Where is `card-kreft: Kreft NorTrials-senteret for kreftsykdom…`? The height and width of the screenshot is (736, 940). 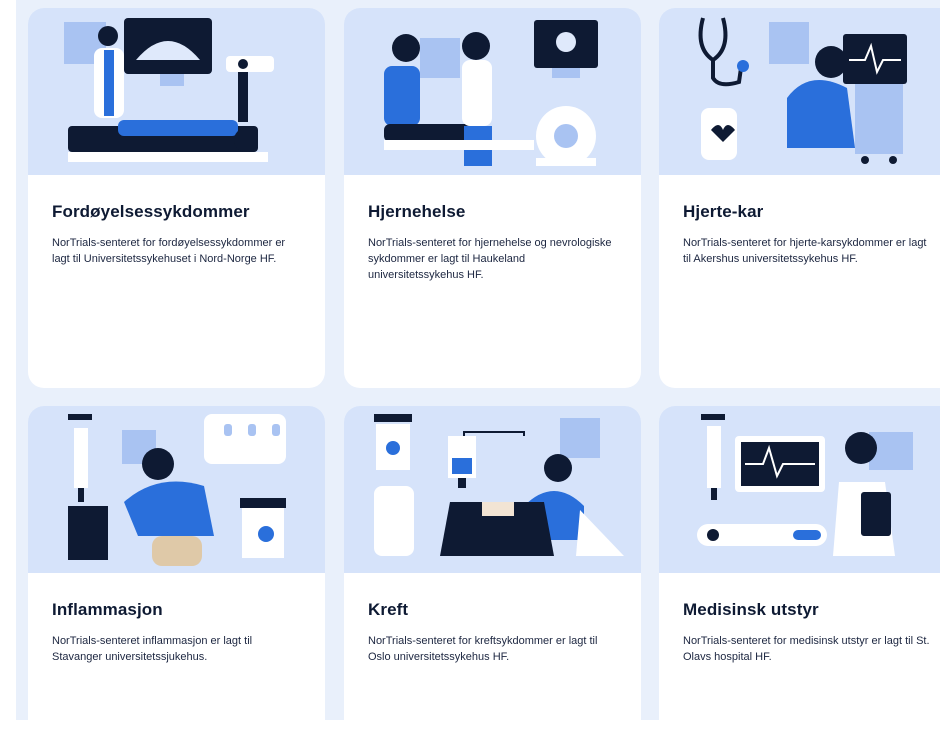
card-kreft: Kreft NorTrials-senteret for kreftsykdom… is located at coordinates (492, 571).